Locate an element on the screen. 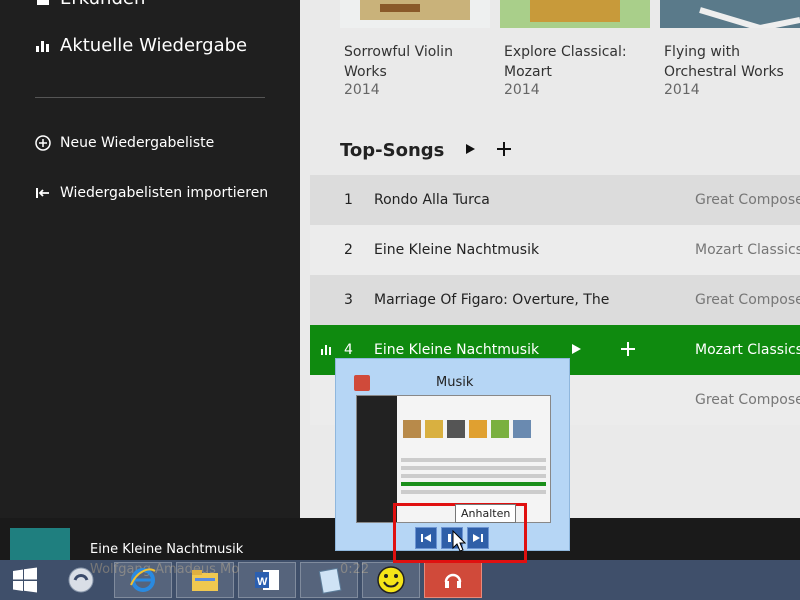 This screenshot has height=600, width=800. svg-text: W is located at coordinates (262, 582).